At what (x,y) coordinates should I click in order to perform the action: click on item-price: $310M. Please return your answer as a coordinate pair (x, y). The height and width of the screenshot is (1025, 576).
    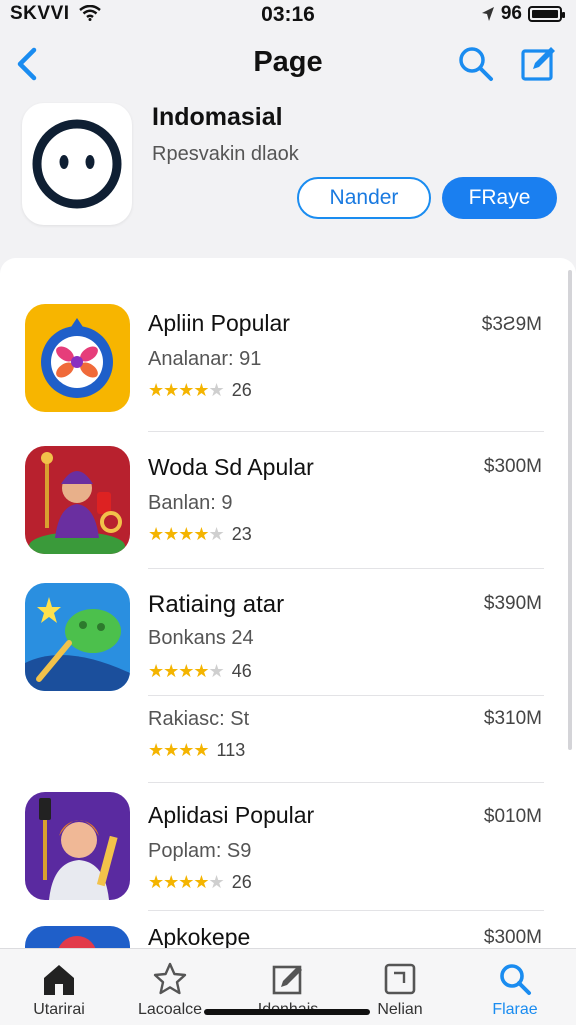
    Looking at the image, I should click on (512, 718).